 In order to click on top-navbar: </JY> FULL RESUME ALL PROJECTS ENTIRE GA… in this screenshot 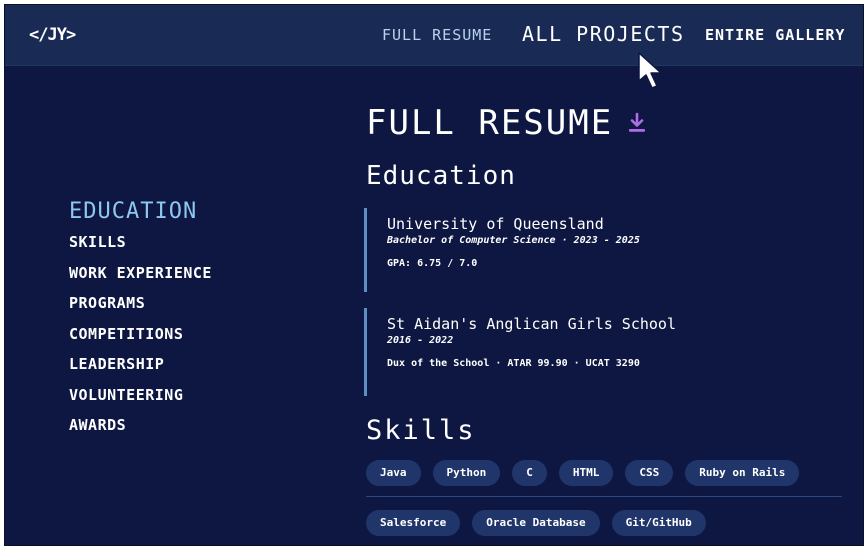, I will do `click(434, 35)`.